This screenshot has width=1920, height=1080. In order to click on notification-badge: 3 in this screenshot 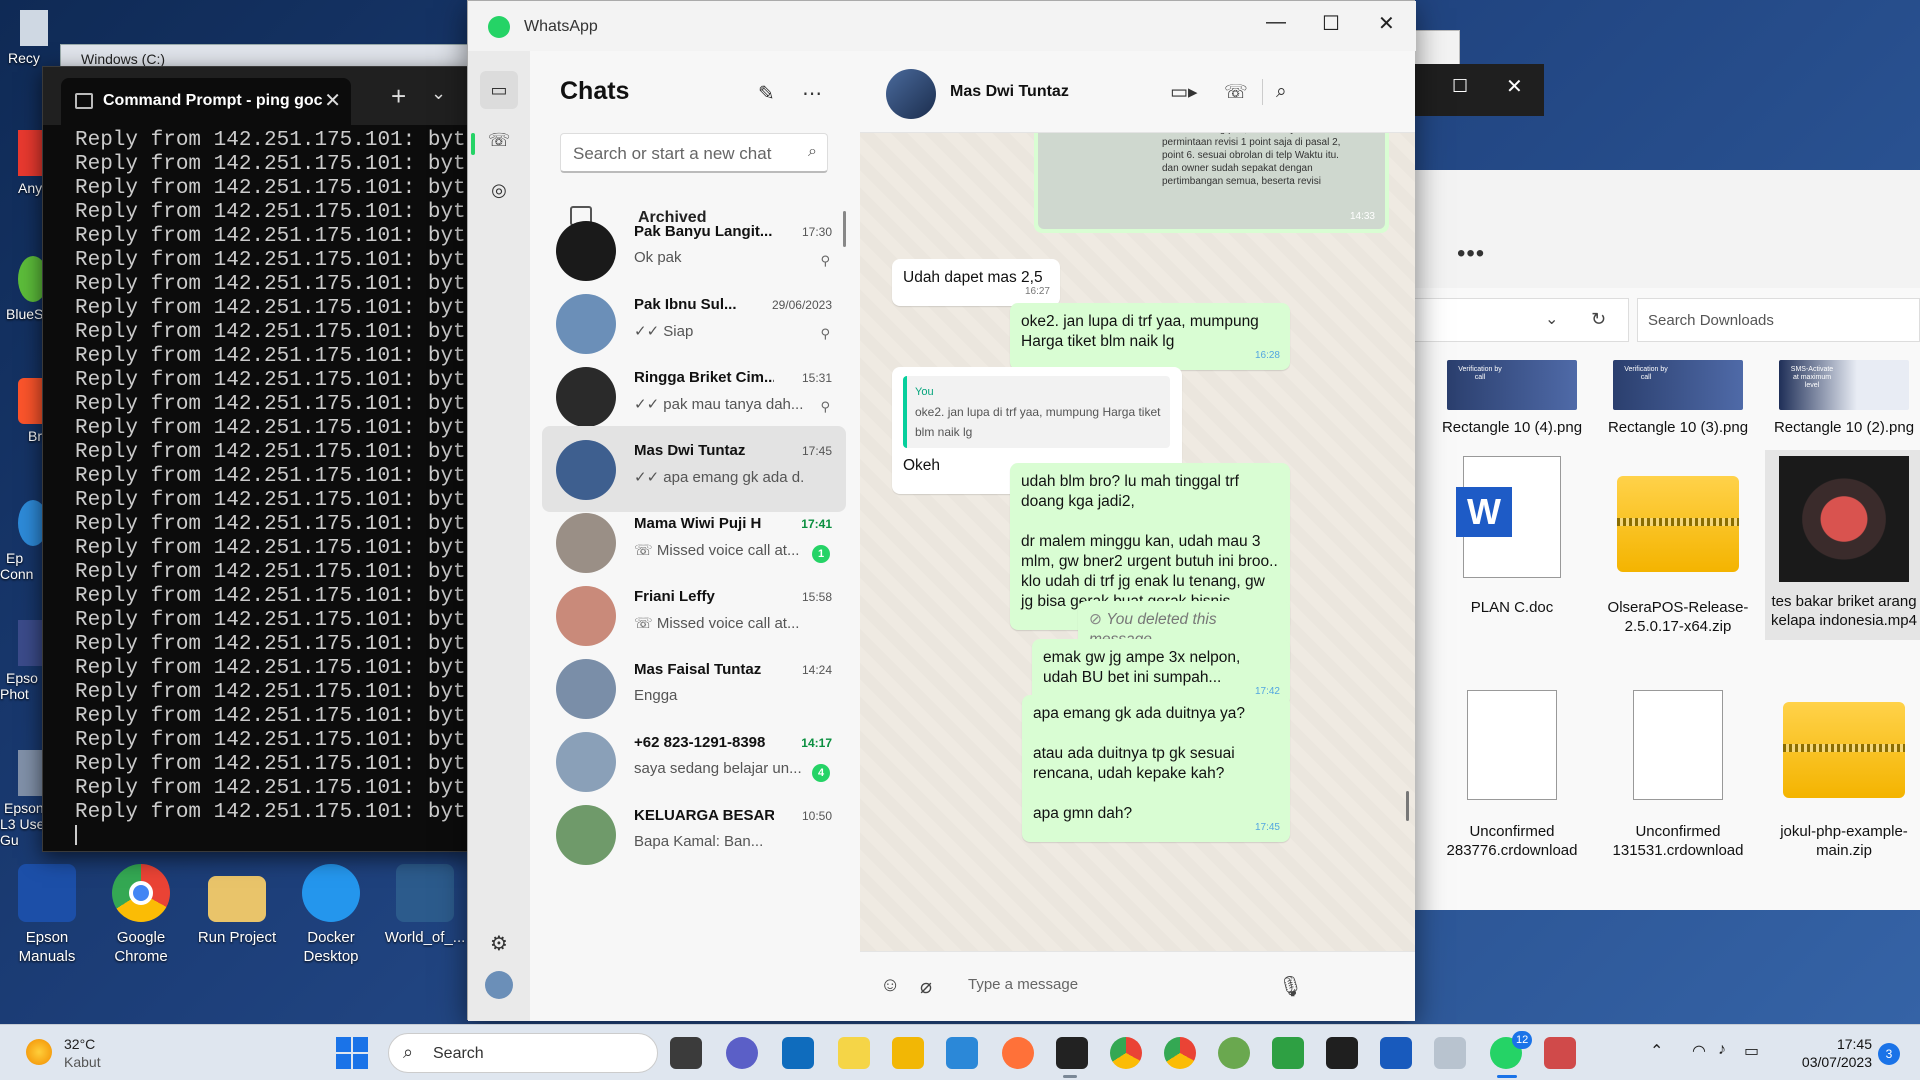, I will do `click(1889, 1054)`.